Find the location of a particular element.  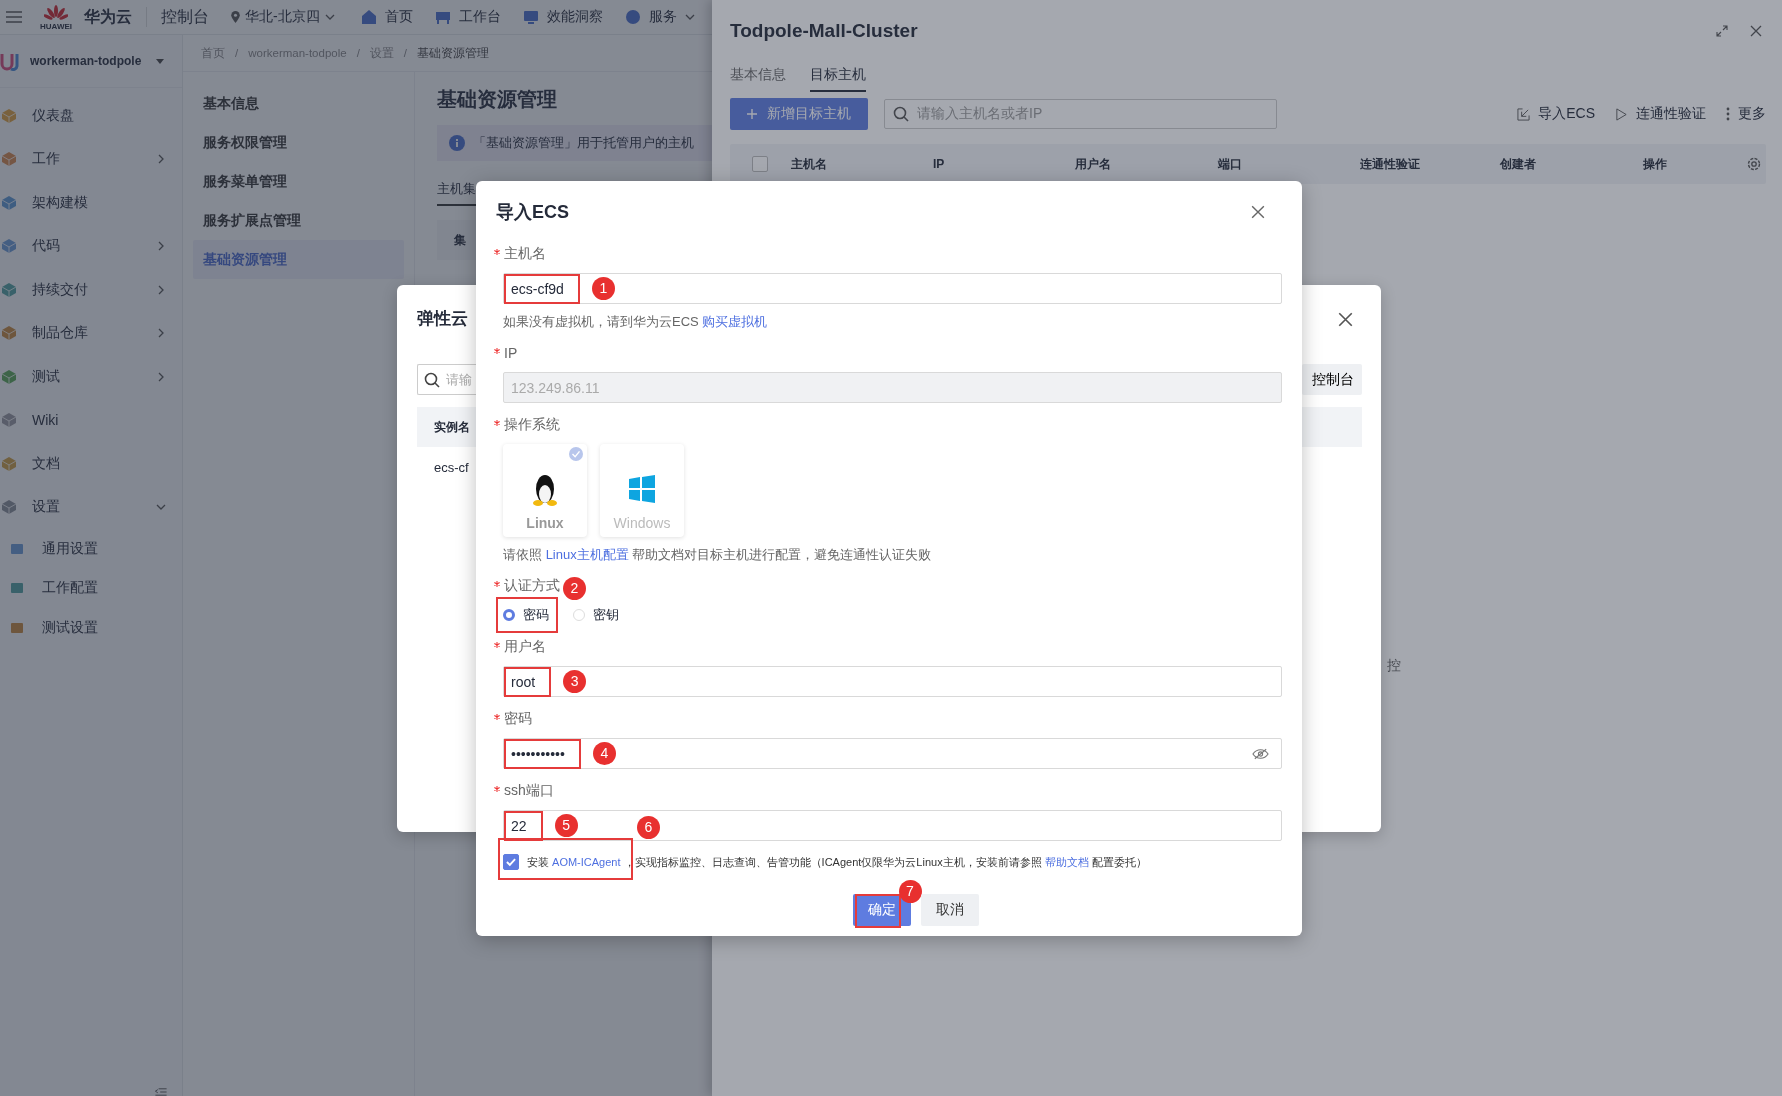

sidebar-item: Wiki is located at coordinates (91, 420).